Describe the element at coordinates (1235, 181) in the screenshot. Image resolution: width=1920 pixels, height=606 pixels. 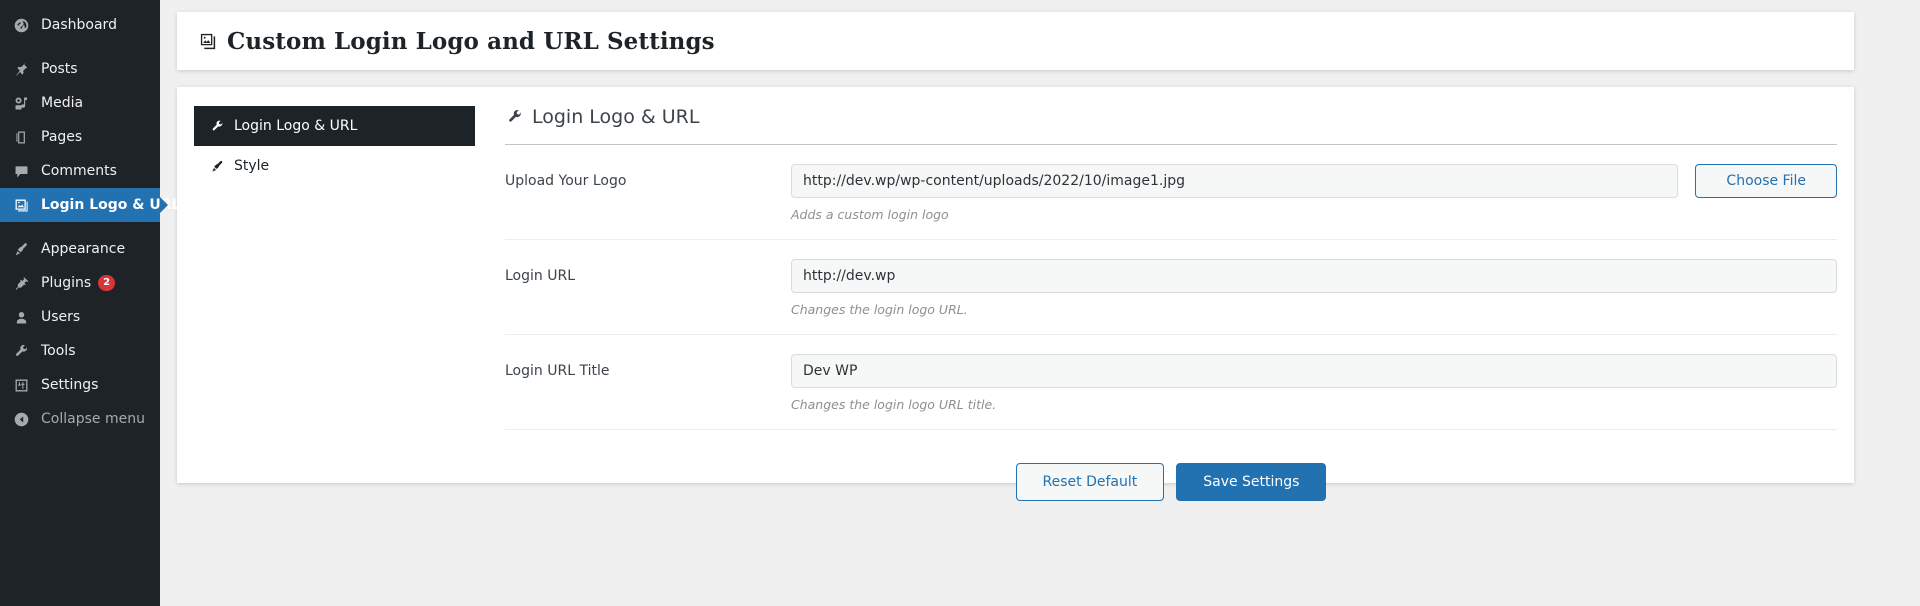
I see `upload-logo-input` at that location.